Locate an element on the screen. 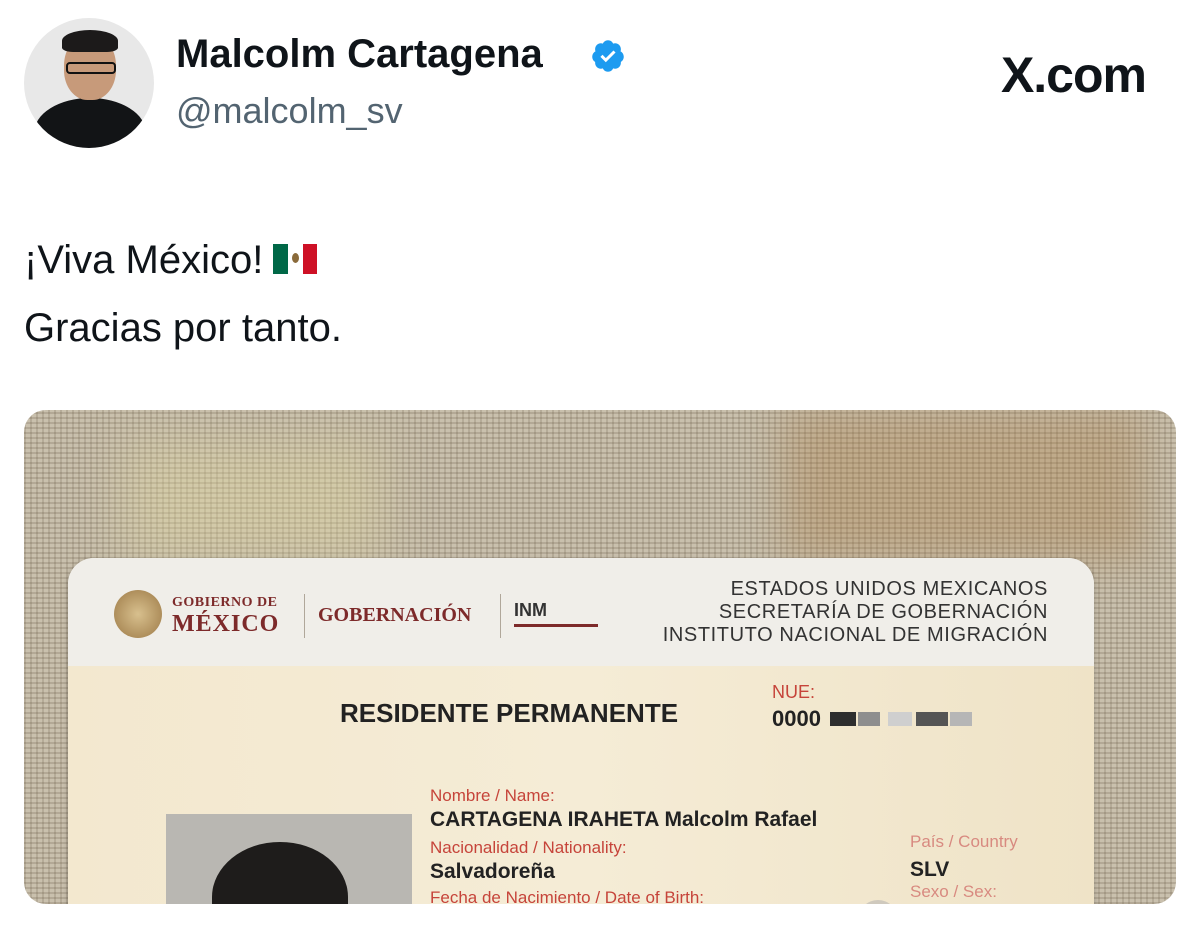 This screenshot has height=926, width=1200. sex-label: Sexo / Sex: is located at coordinates (953, 891).